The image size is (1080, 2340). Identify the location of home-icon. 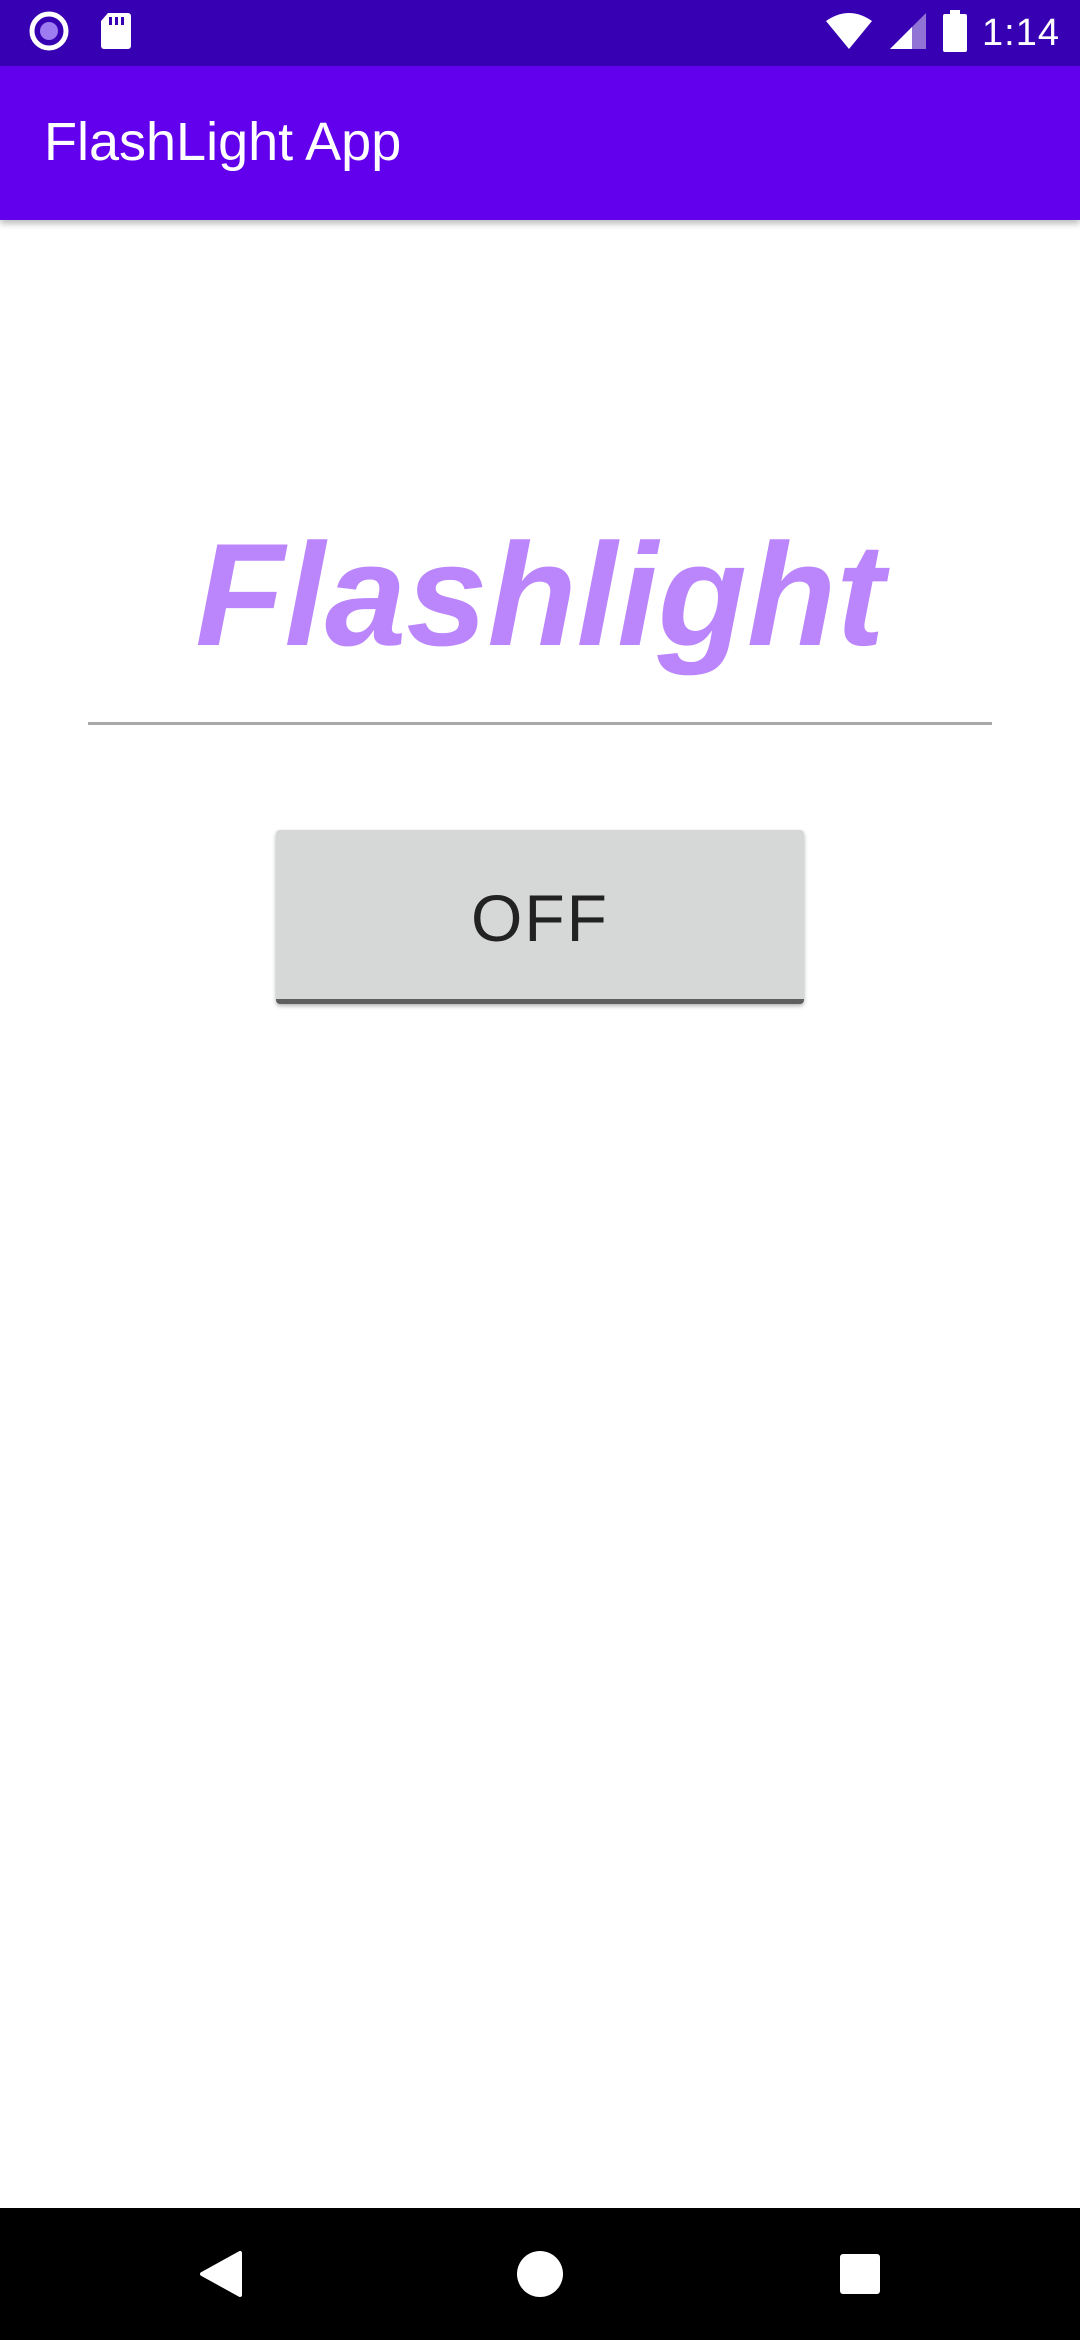
(540, 2274).